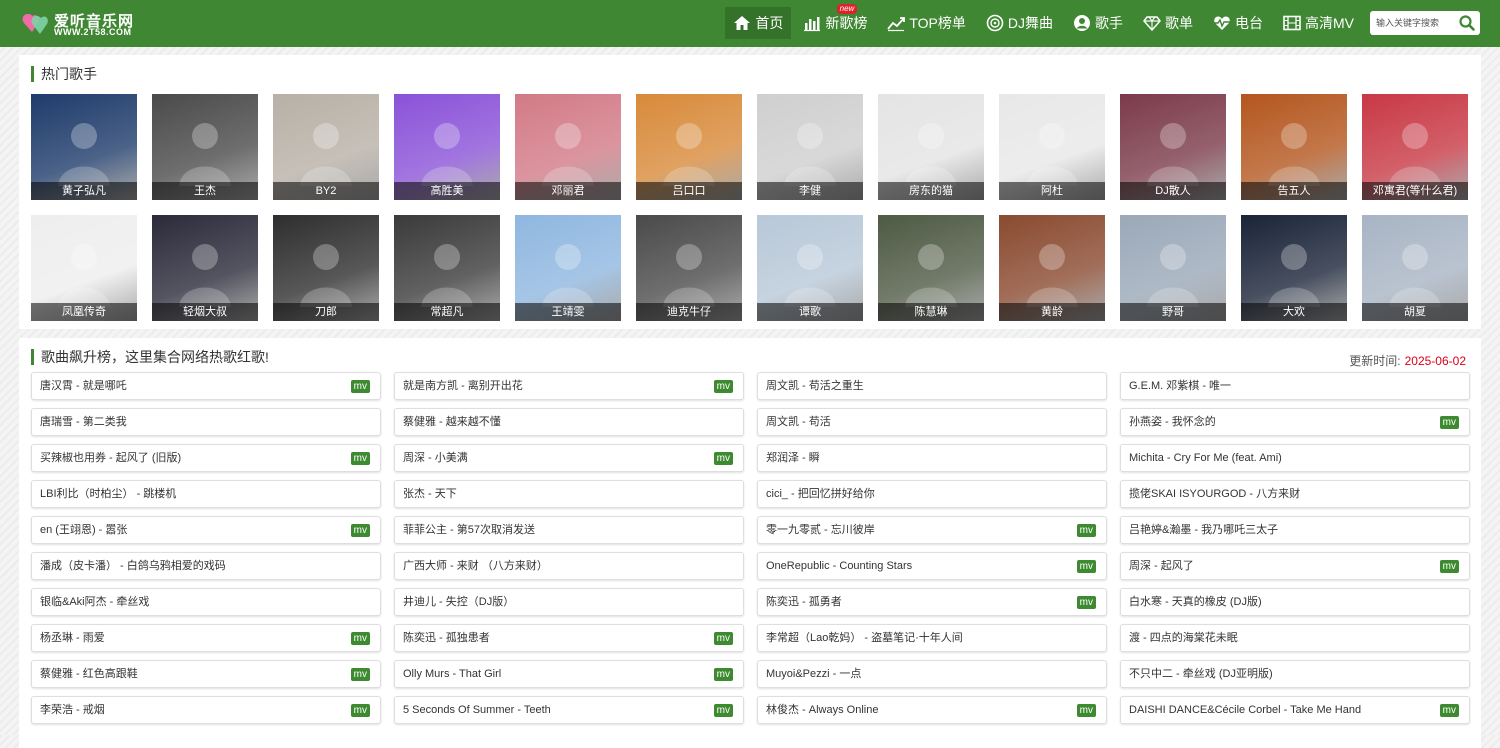 The width and height of the screenshot is (1500, 748). I want to click on song-title: 井迪儿 - 失控（DJ版）, so click(458, 602).